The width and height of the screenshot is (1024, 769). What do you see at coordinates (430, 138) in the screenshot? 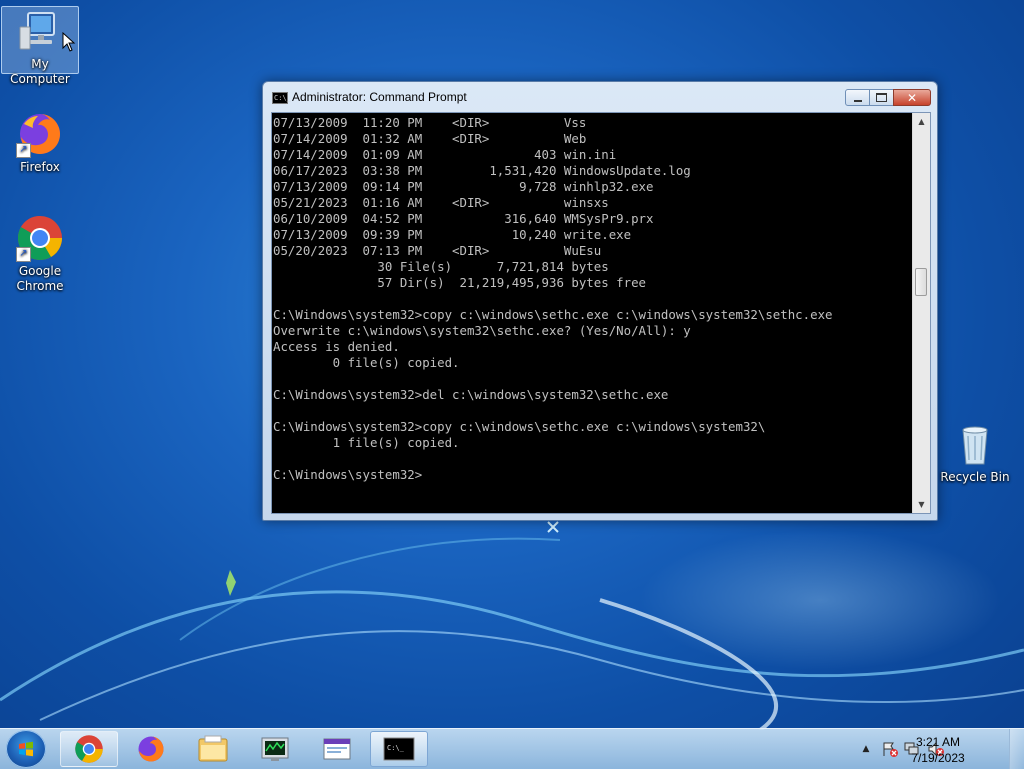
I see `console-line: 07/14/2009 01:32 AM <DIR> Web` at bounding box center [430, 138].